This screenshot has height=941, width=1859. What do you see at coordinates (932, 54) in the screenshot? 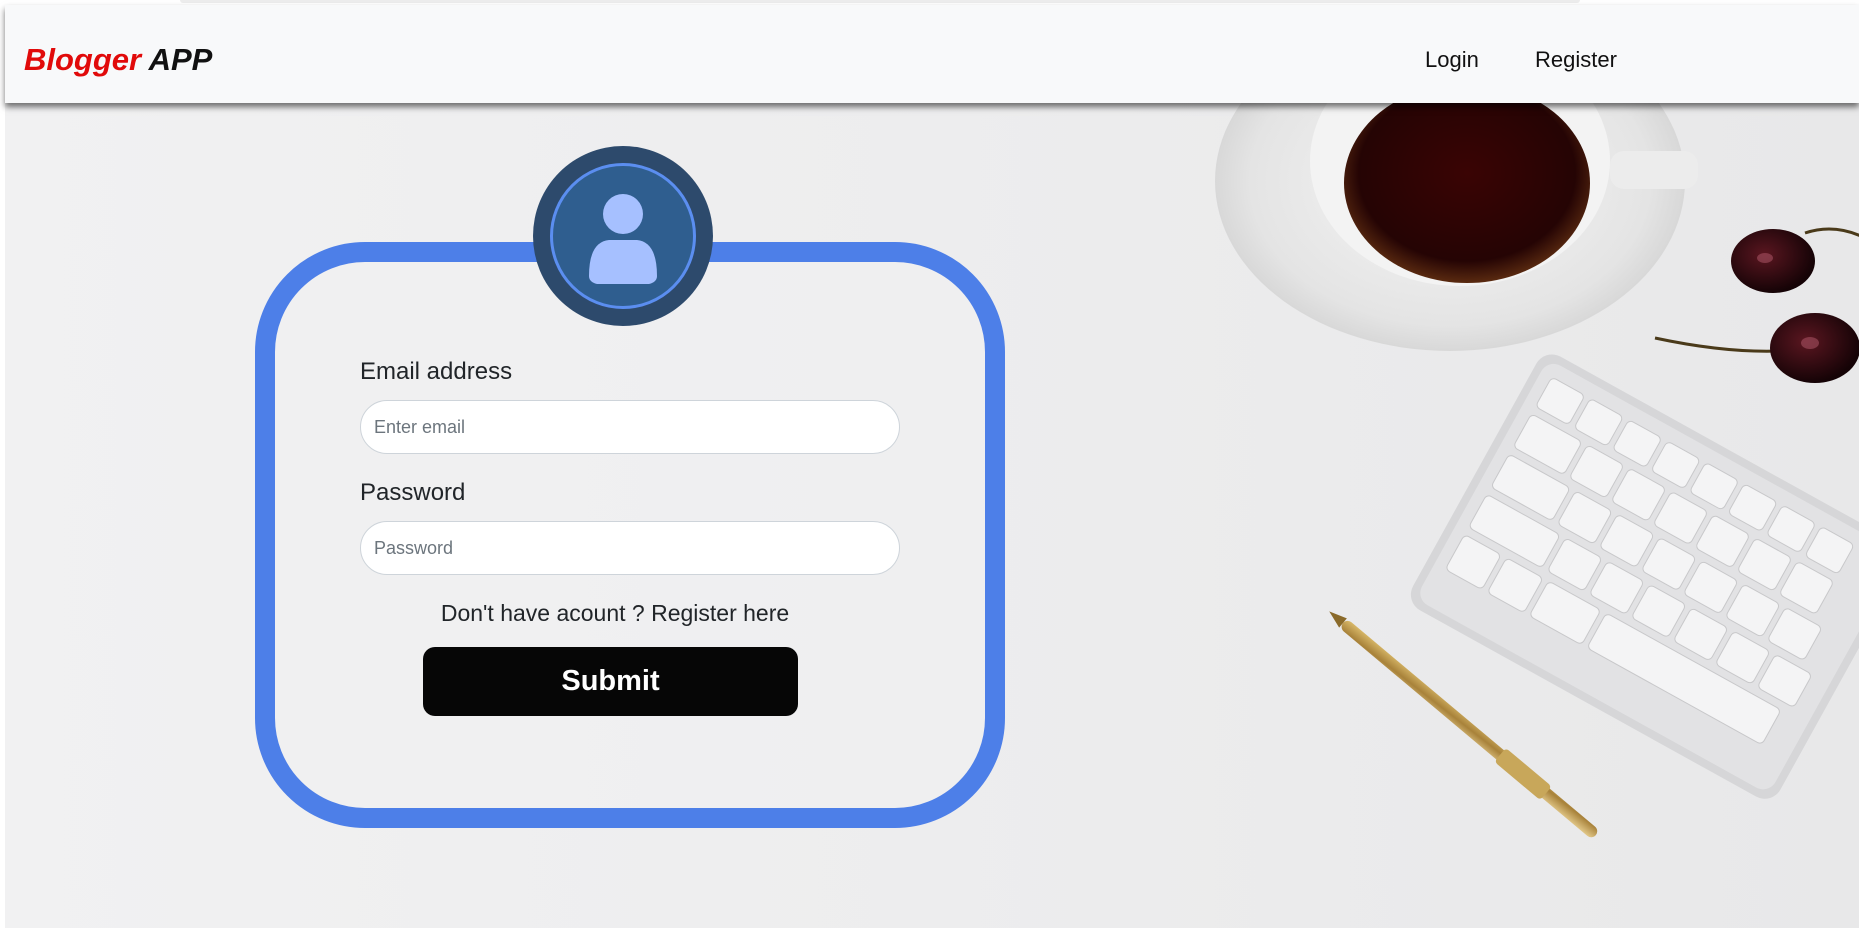
I see `navbar: Blogger APP Login Register` at bounding box center [932, 54].